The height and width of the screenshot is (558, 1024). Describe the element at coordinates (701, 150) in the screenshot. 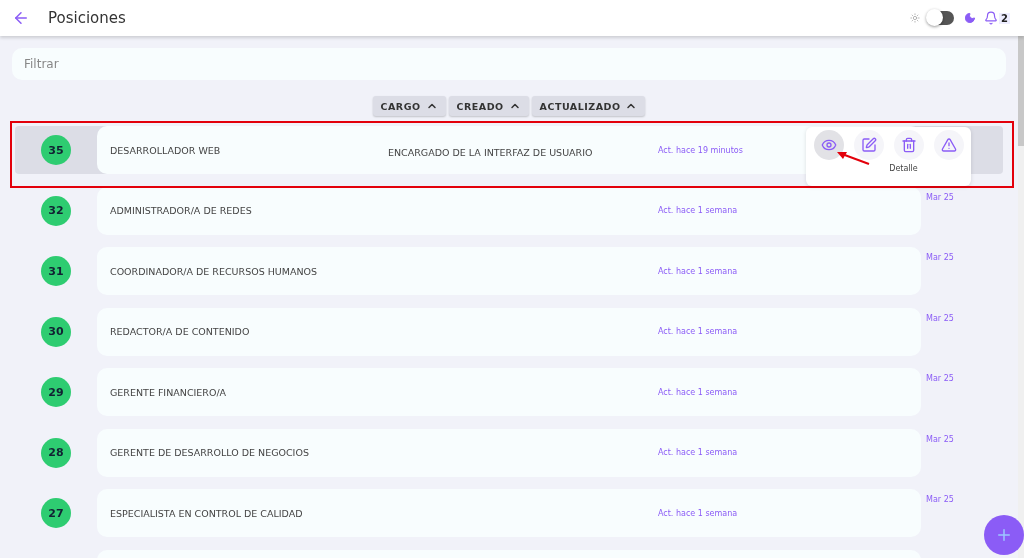

I see `updated-time: Act. hace 19 minutos` at that location.